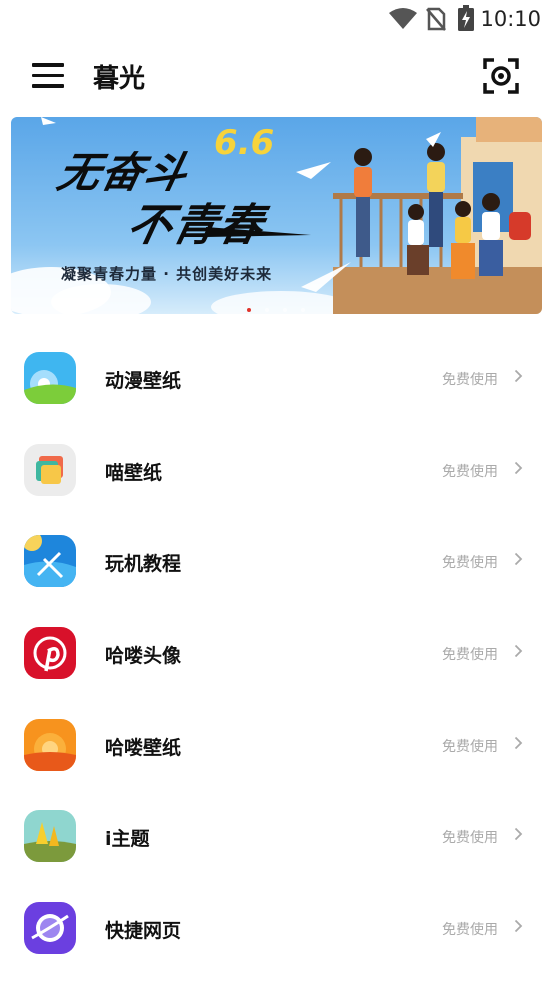  Describe the element at coordinates (244, 143) in the screenshot. I see `banner-date-mark: 6.6` at that location.